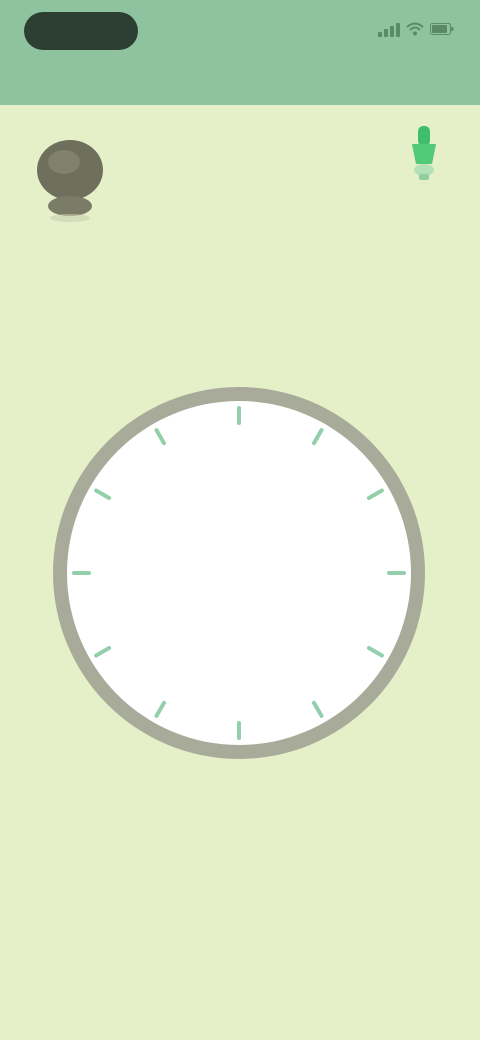  What do you see at coordinates (240, 85) in the screenshot?
I see `page-title` at bounding box center [240, 85].